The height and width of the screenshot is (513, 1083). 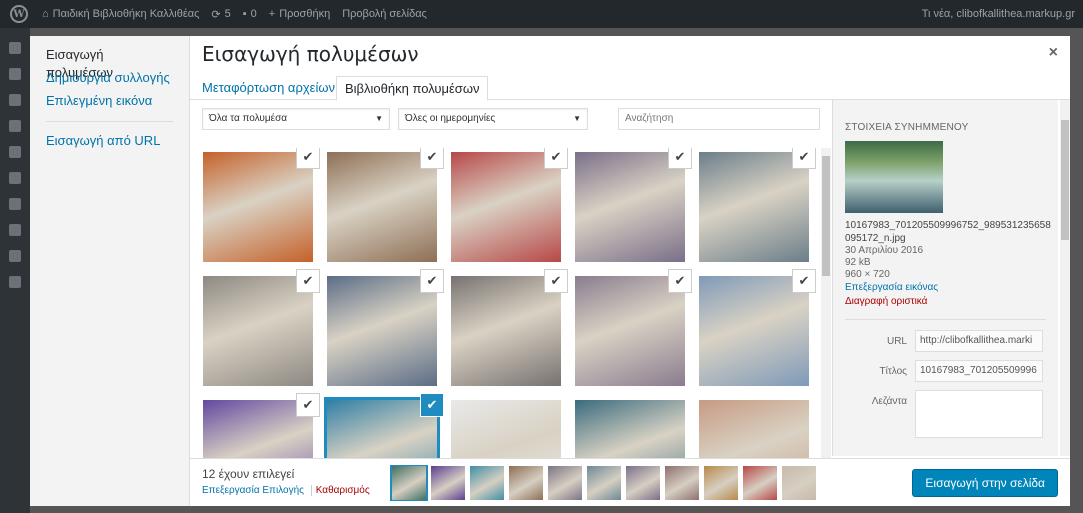 What do you see at coordinates (985, 483) in the screenshot?
I see `insert-into-page-button: Εισαγωγή στην σελίδα` at bounding box center [985, 483].